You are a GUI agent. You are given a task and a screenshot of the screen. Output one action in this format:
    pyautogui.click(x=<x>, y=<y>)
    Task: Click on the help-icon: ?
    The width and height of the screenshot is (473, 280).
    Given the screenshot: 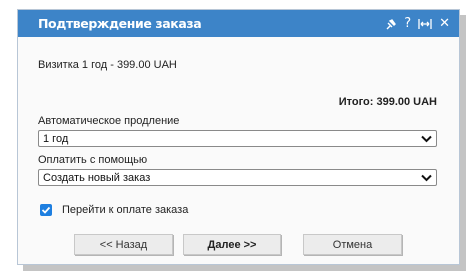 What is the action you would take?
    pyautogui.click(x=407, y=23)
    